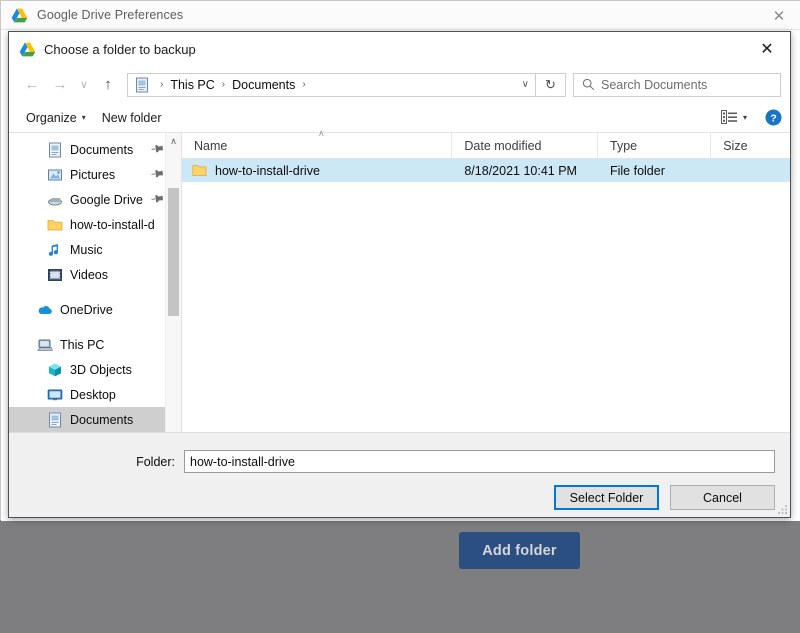 Image resolution: width=800 pixels, height=633 pixels. What do you see at coordinates (654, 85) in the screenshot?
I see `search-input: Search Documents` at bounding box center [654, 85].